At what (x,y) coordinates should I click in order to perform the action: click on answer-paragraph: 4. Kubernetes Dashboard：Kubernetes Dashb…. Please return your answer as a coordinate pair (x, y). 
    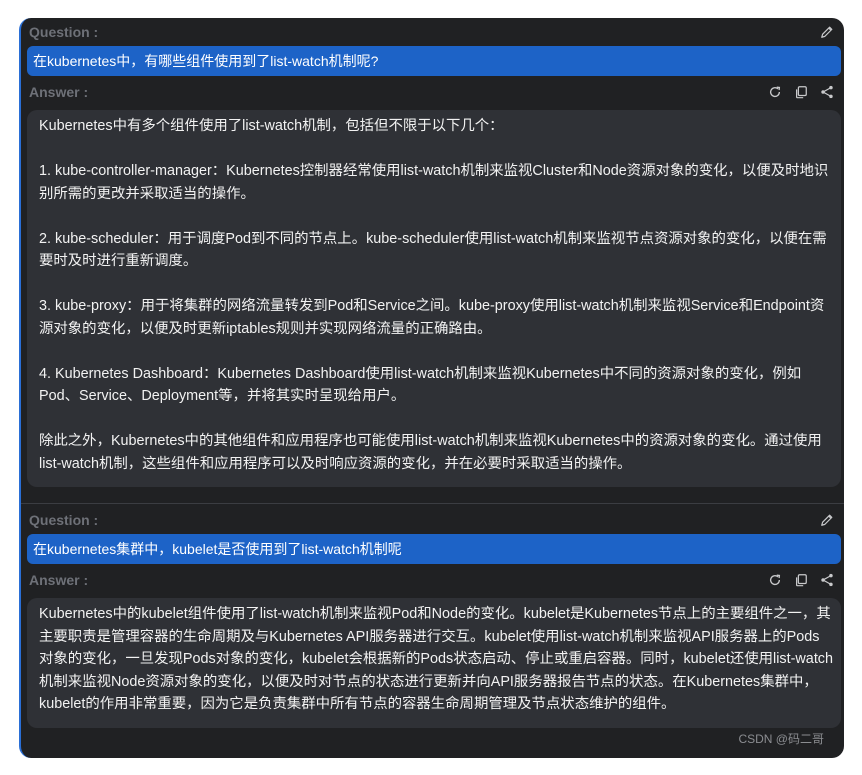
    Looking at the image, I should click on (420, 385).